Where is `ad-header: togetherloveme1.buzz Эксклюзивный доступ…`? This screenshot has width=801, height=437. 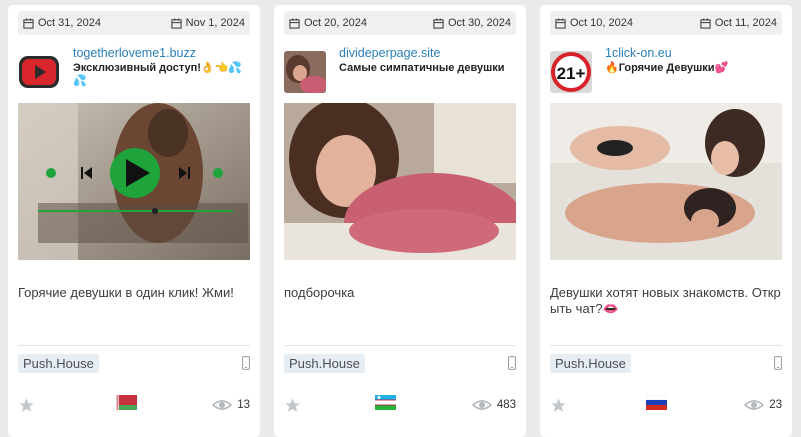
ad-header: togetherloveme1.buzz Эксклюзивный доступ… is located at coordinates (135, 73).